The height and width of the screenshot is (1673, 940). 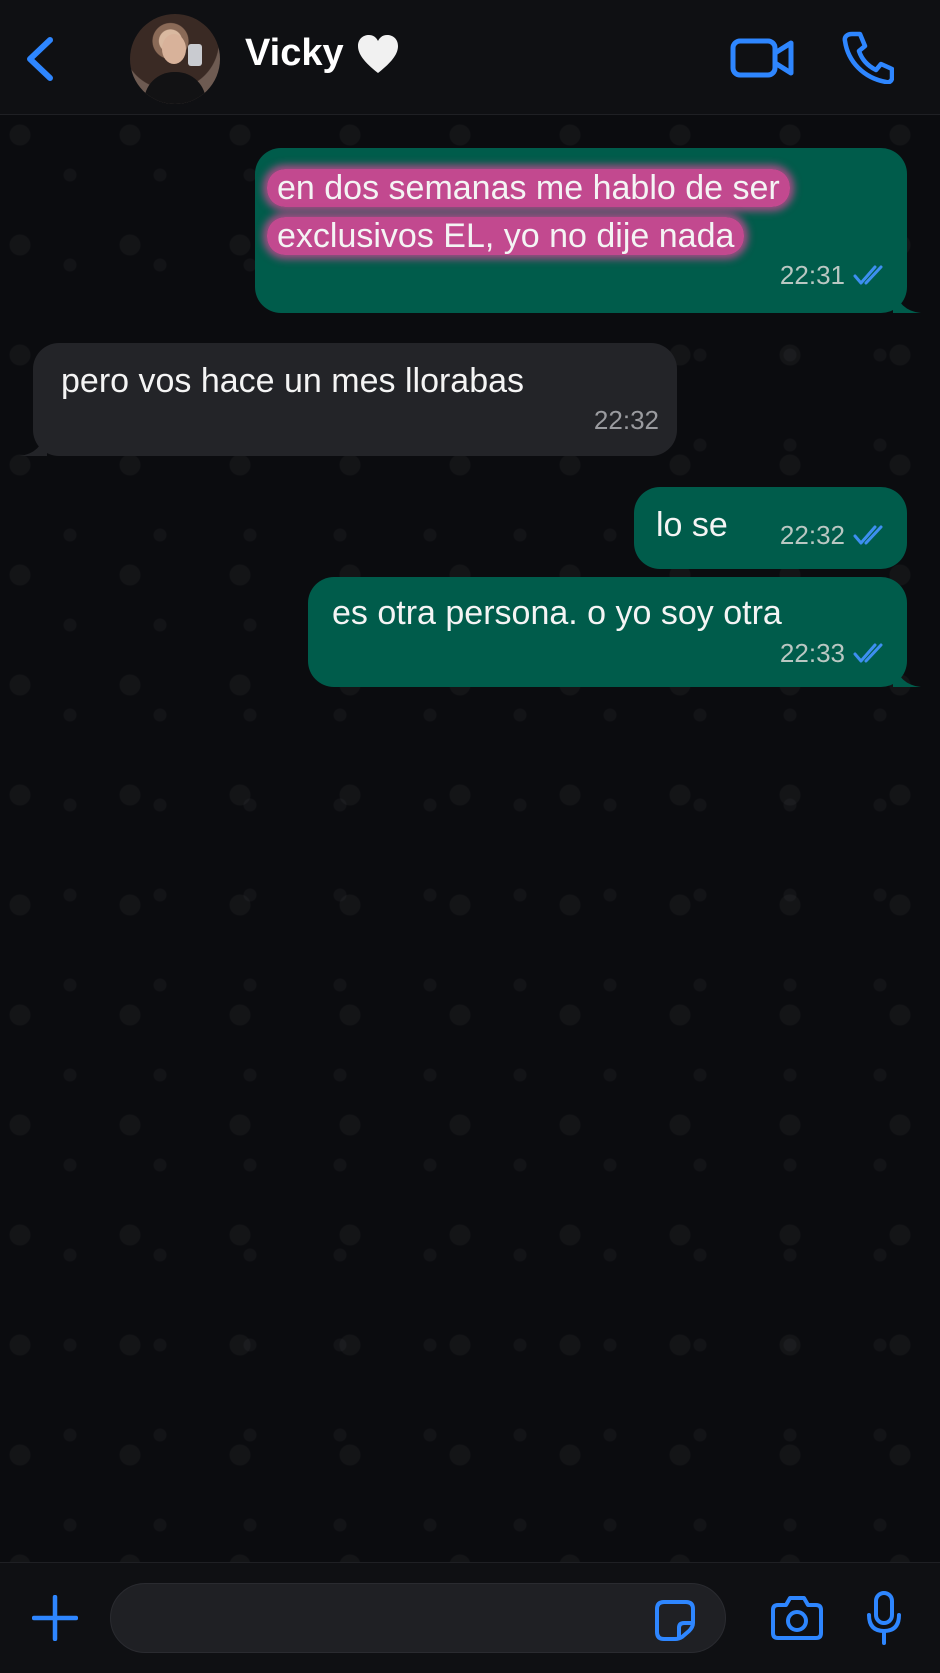 What do you see at coordinates (175, 59) in the screenshot?
I see `avatar` at bounding box center [175, 59].